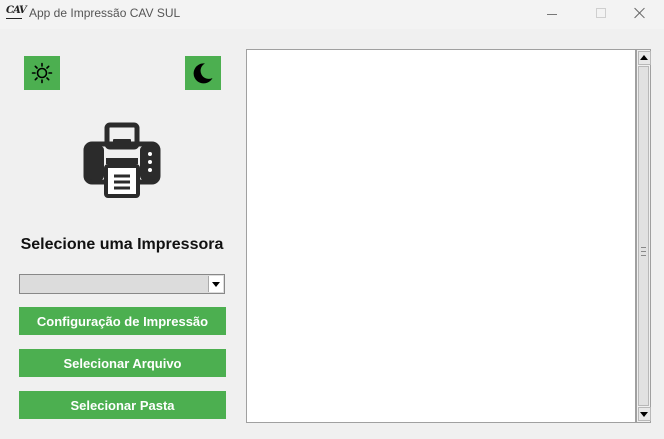 The width and height of the screenshot is (664, 439). I want to click on select-folder-button: Selecionar Pasta, so click(122, 405).